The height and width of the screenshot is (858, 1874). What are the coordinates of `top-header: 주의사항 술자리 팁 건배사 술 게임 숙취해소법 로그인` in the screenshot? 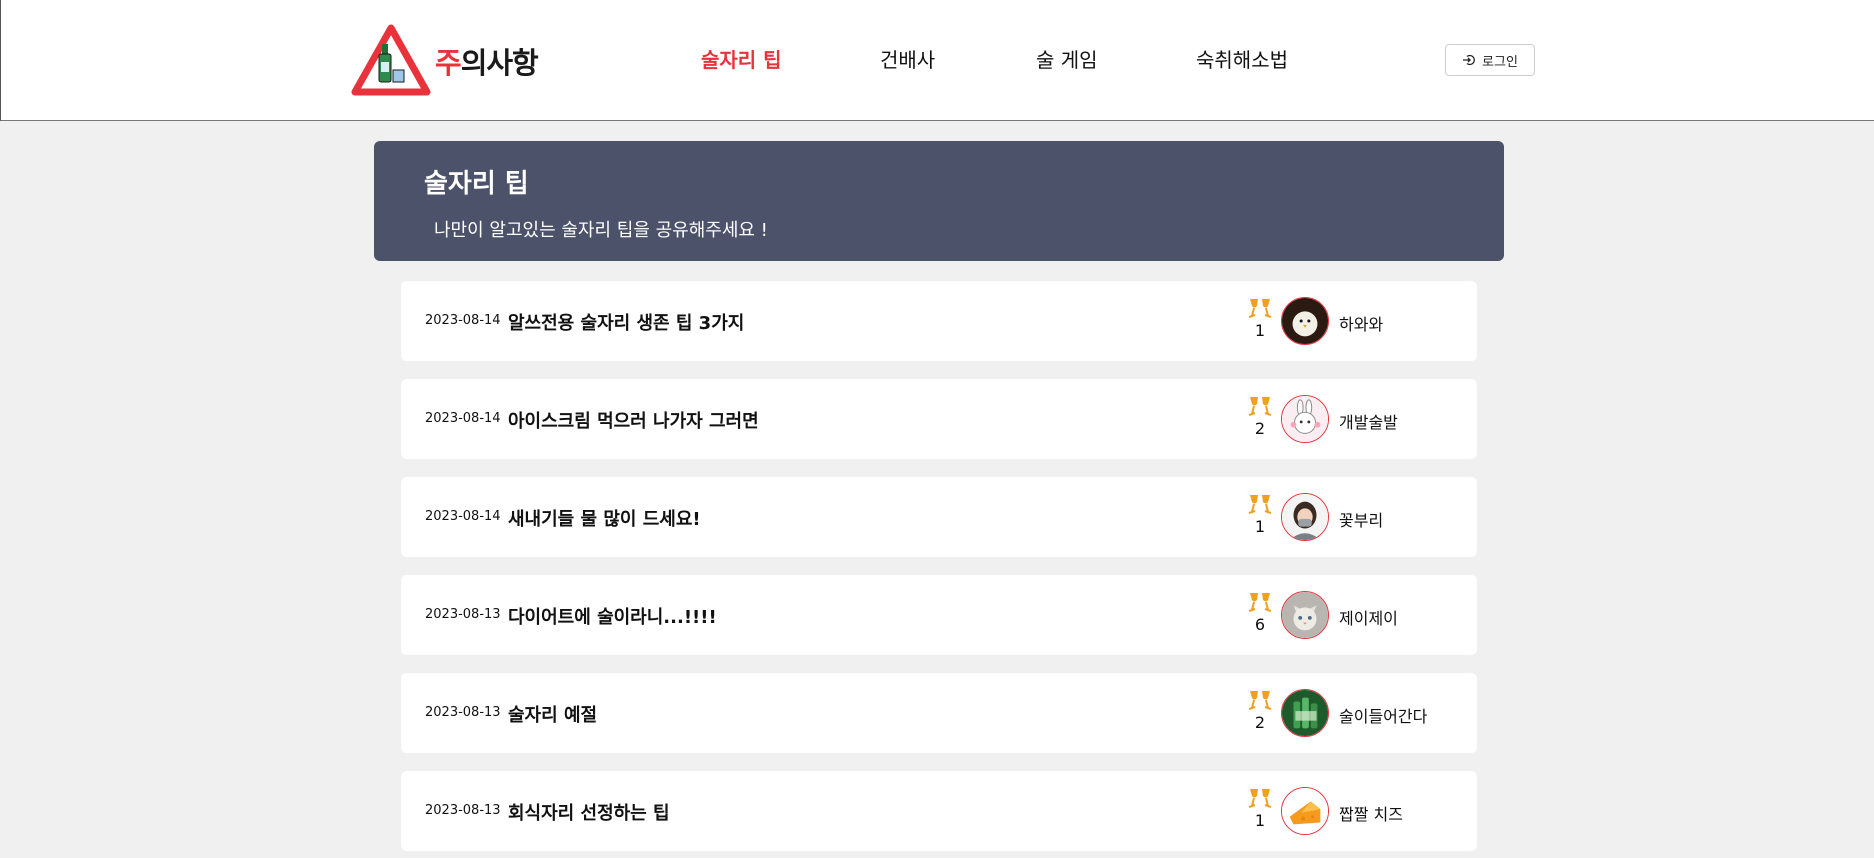 It's located at (937, 60).